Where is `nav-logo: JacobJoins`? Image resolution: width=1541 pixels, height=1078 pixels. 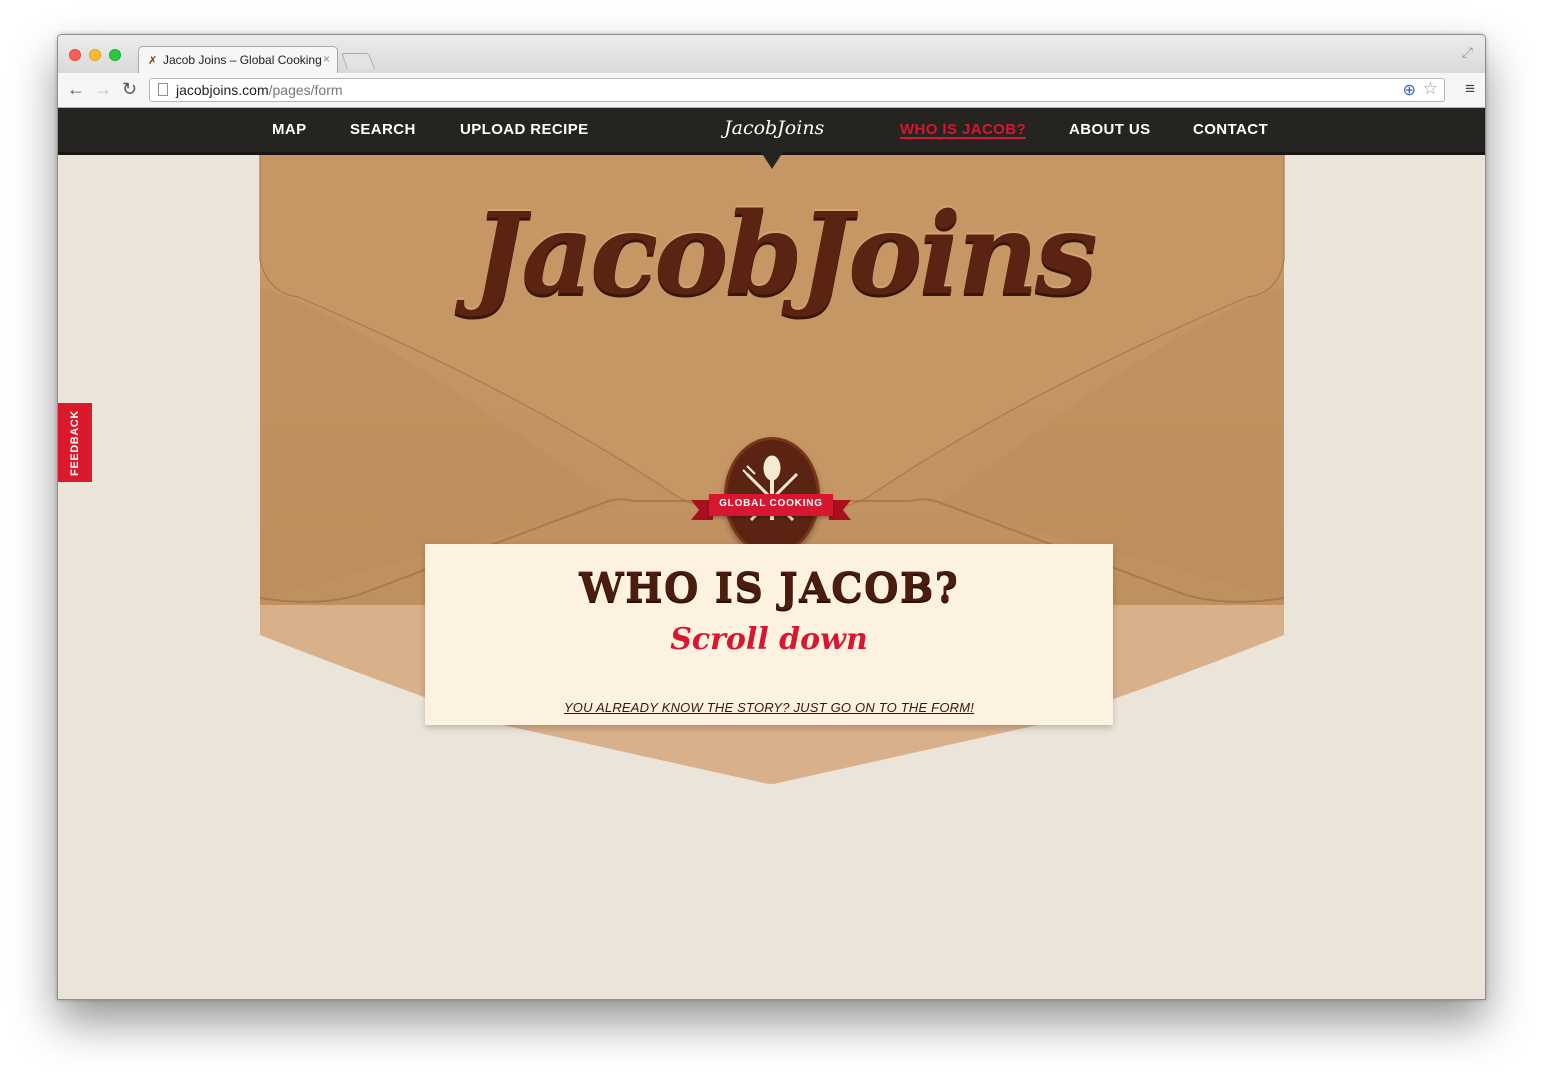 nav-logo: JacobJoins is located at coordinates (774, 128).